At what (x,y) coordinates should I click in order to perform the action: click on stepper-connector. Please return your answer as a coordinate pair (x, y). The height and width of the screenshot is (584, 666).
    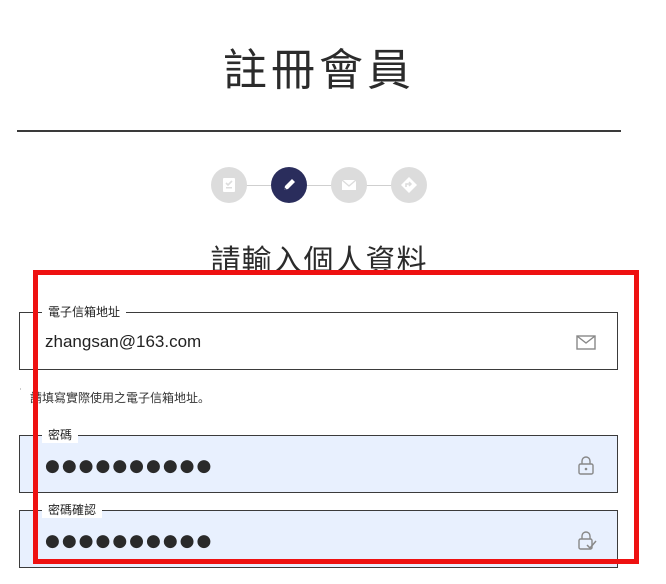
    Looking at the image, I should click on (320, 185).